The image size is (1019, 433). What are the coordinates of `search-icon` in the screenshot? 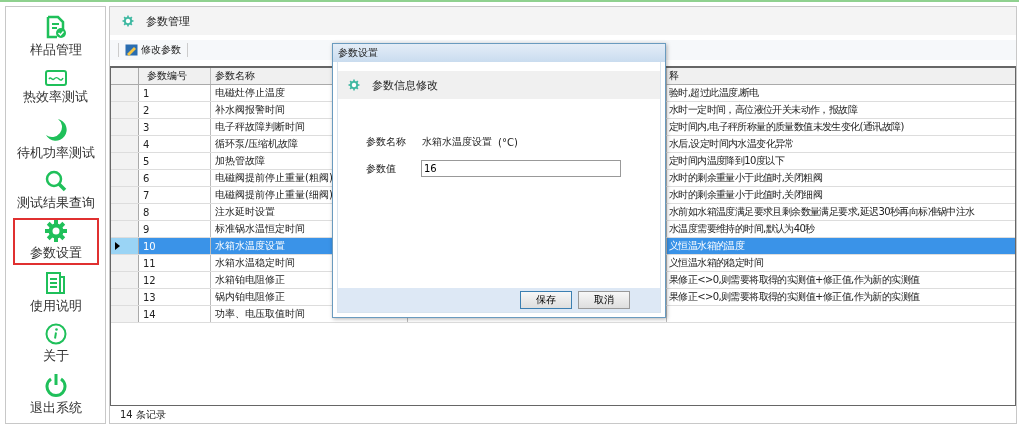 It's located at (55, 180).